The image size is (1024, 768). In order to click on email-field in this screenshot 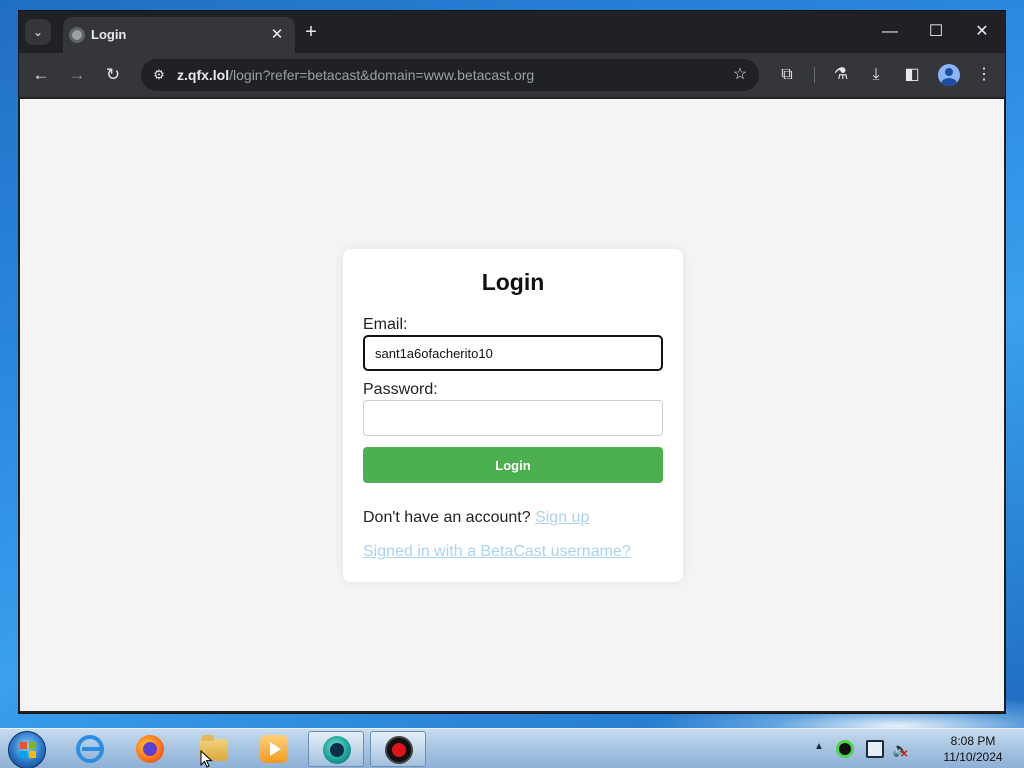, I will do `click(513, 353)`.